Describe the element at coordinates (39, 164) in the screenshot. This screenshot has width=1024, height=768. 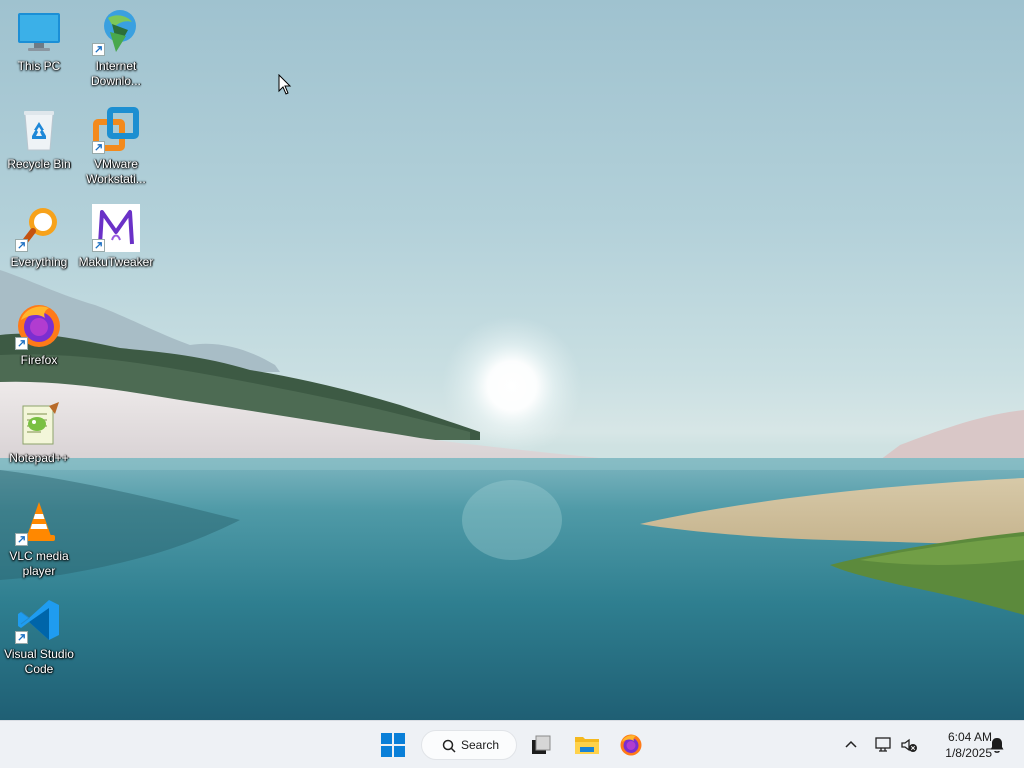
I see `desktop-icon-label: Recycle Bin` at that location.